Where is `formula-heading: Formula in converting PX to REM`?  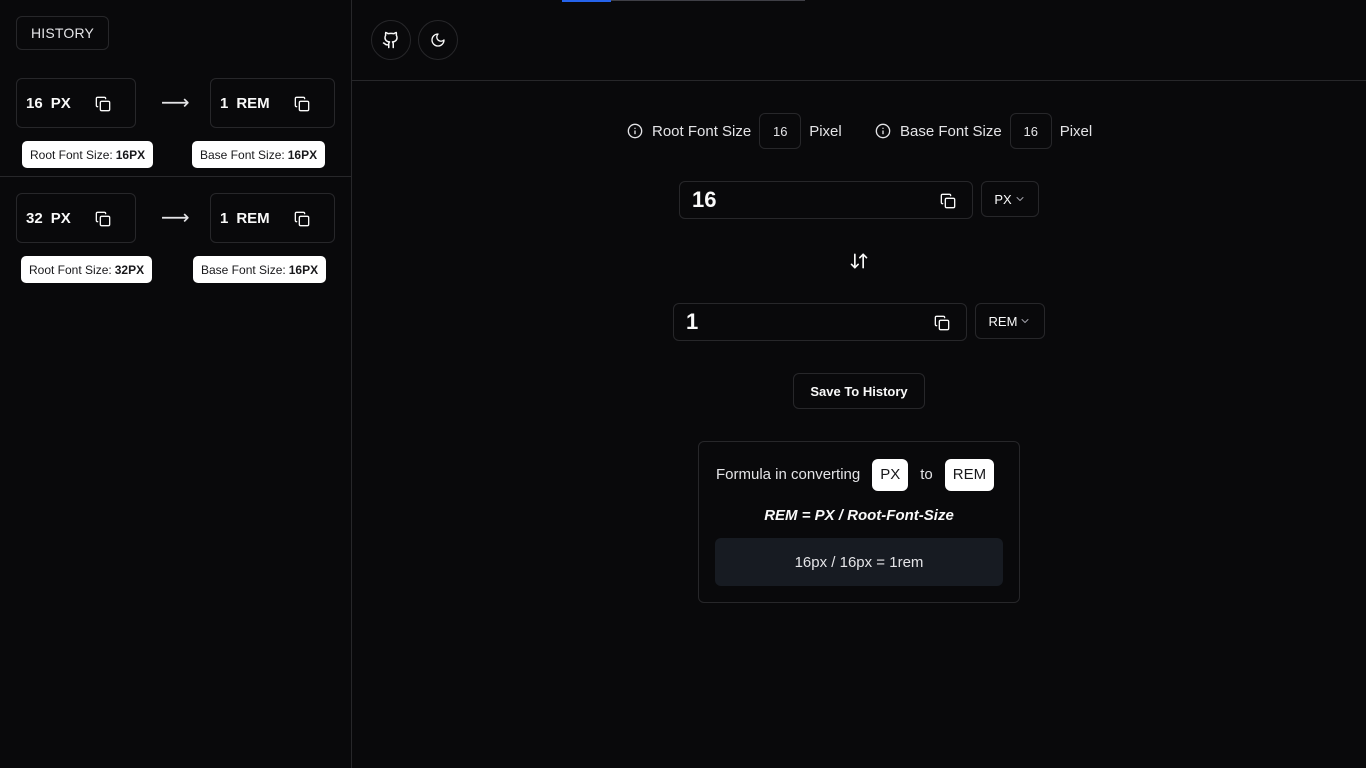
formula-heading: Formula in converting PX to REM is located at coordinates (855, 474).